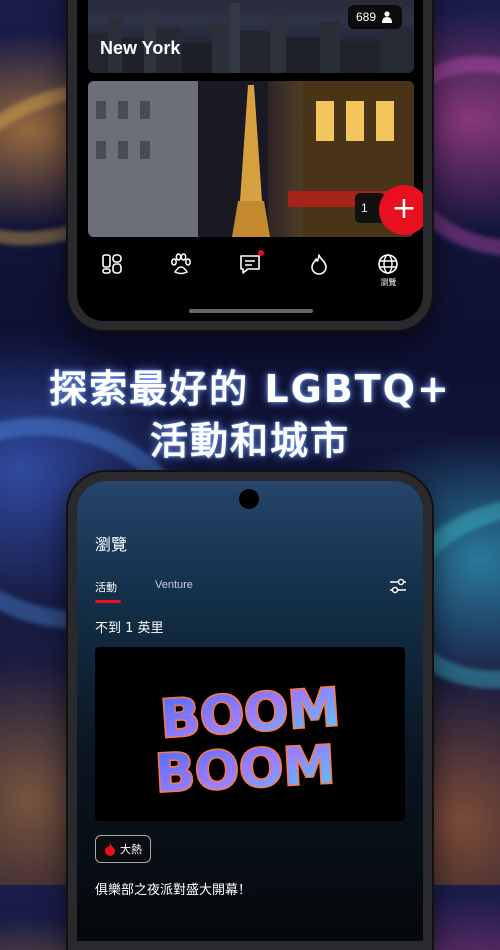 The image size is (500, 950). What do you see at coordinates (251, 36) in the screenshot?
I see `city-card-new-york: New York 360 689` at bounding box center [251, 36].